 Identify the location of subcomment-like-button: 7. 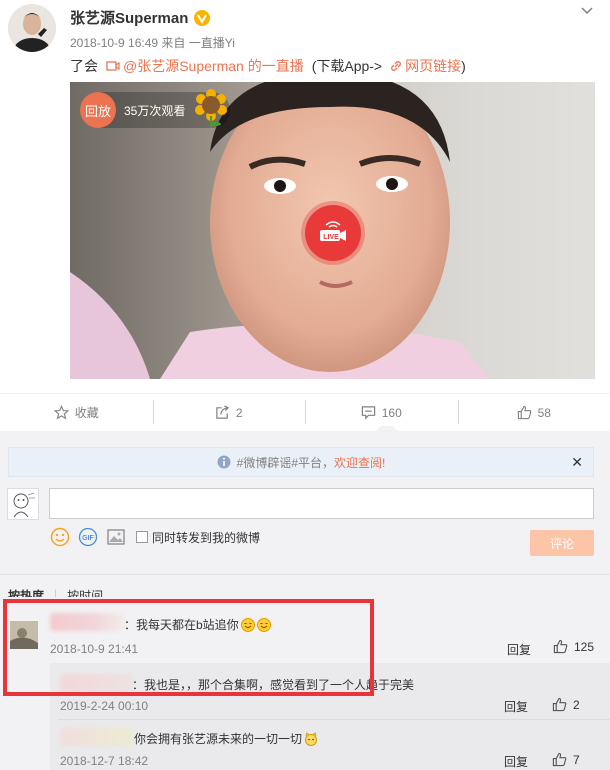
(566, 759).